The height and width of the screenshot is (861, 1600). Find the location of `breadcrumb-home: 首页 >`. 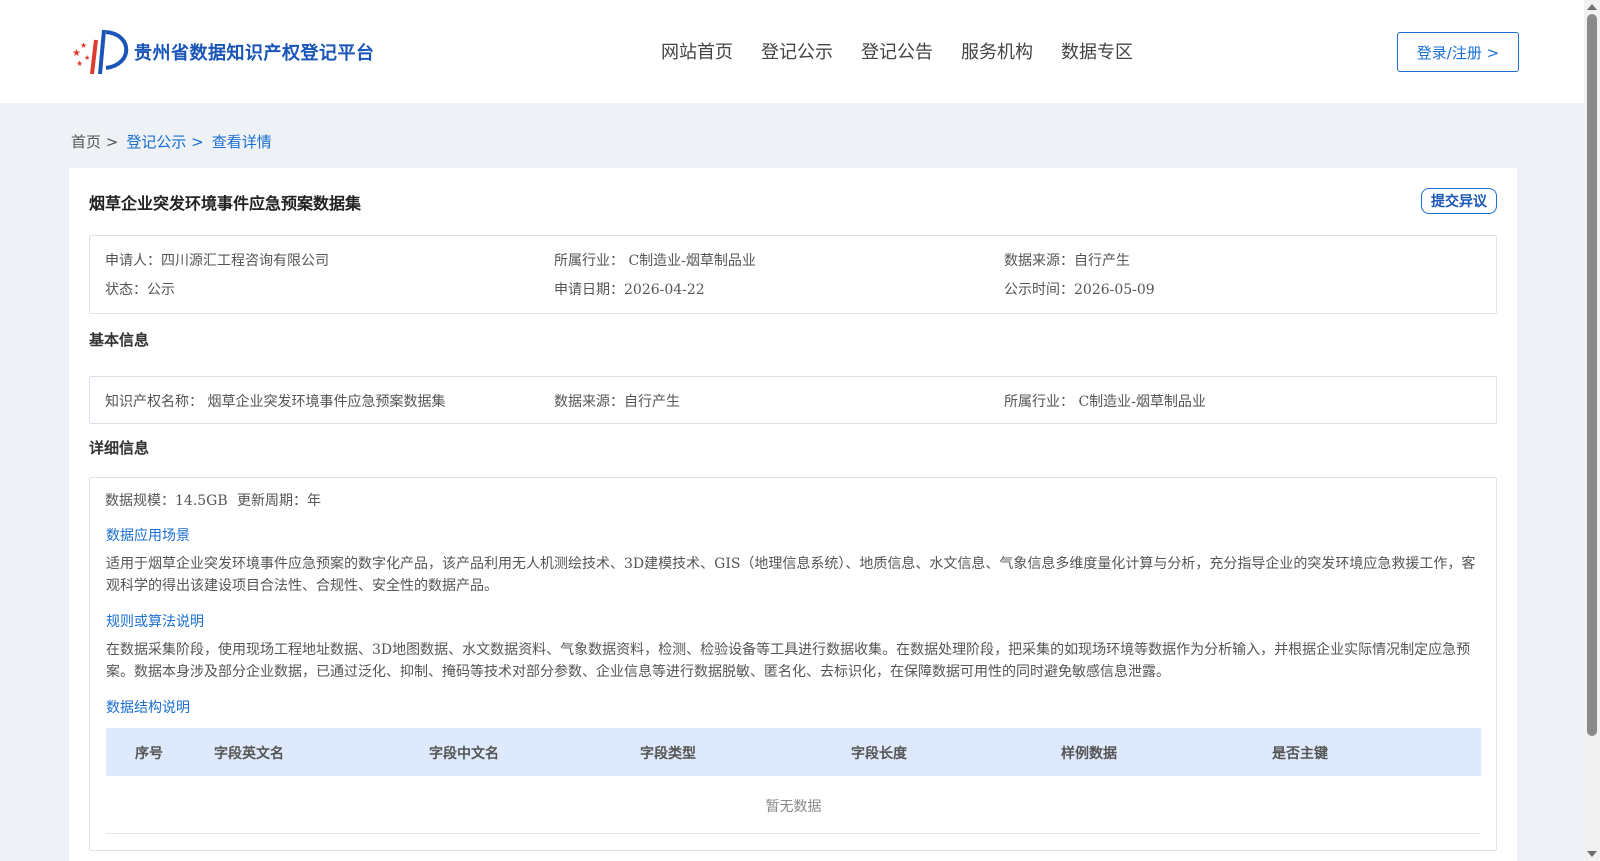

breadcrumb-home: 首页 > is located at coordinates (94, 141).